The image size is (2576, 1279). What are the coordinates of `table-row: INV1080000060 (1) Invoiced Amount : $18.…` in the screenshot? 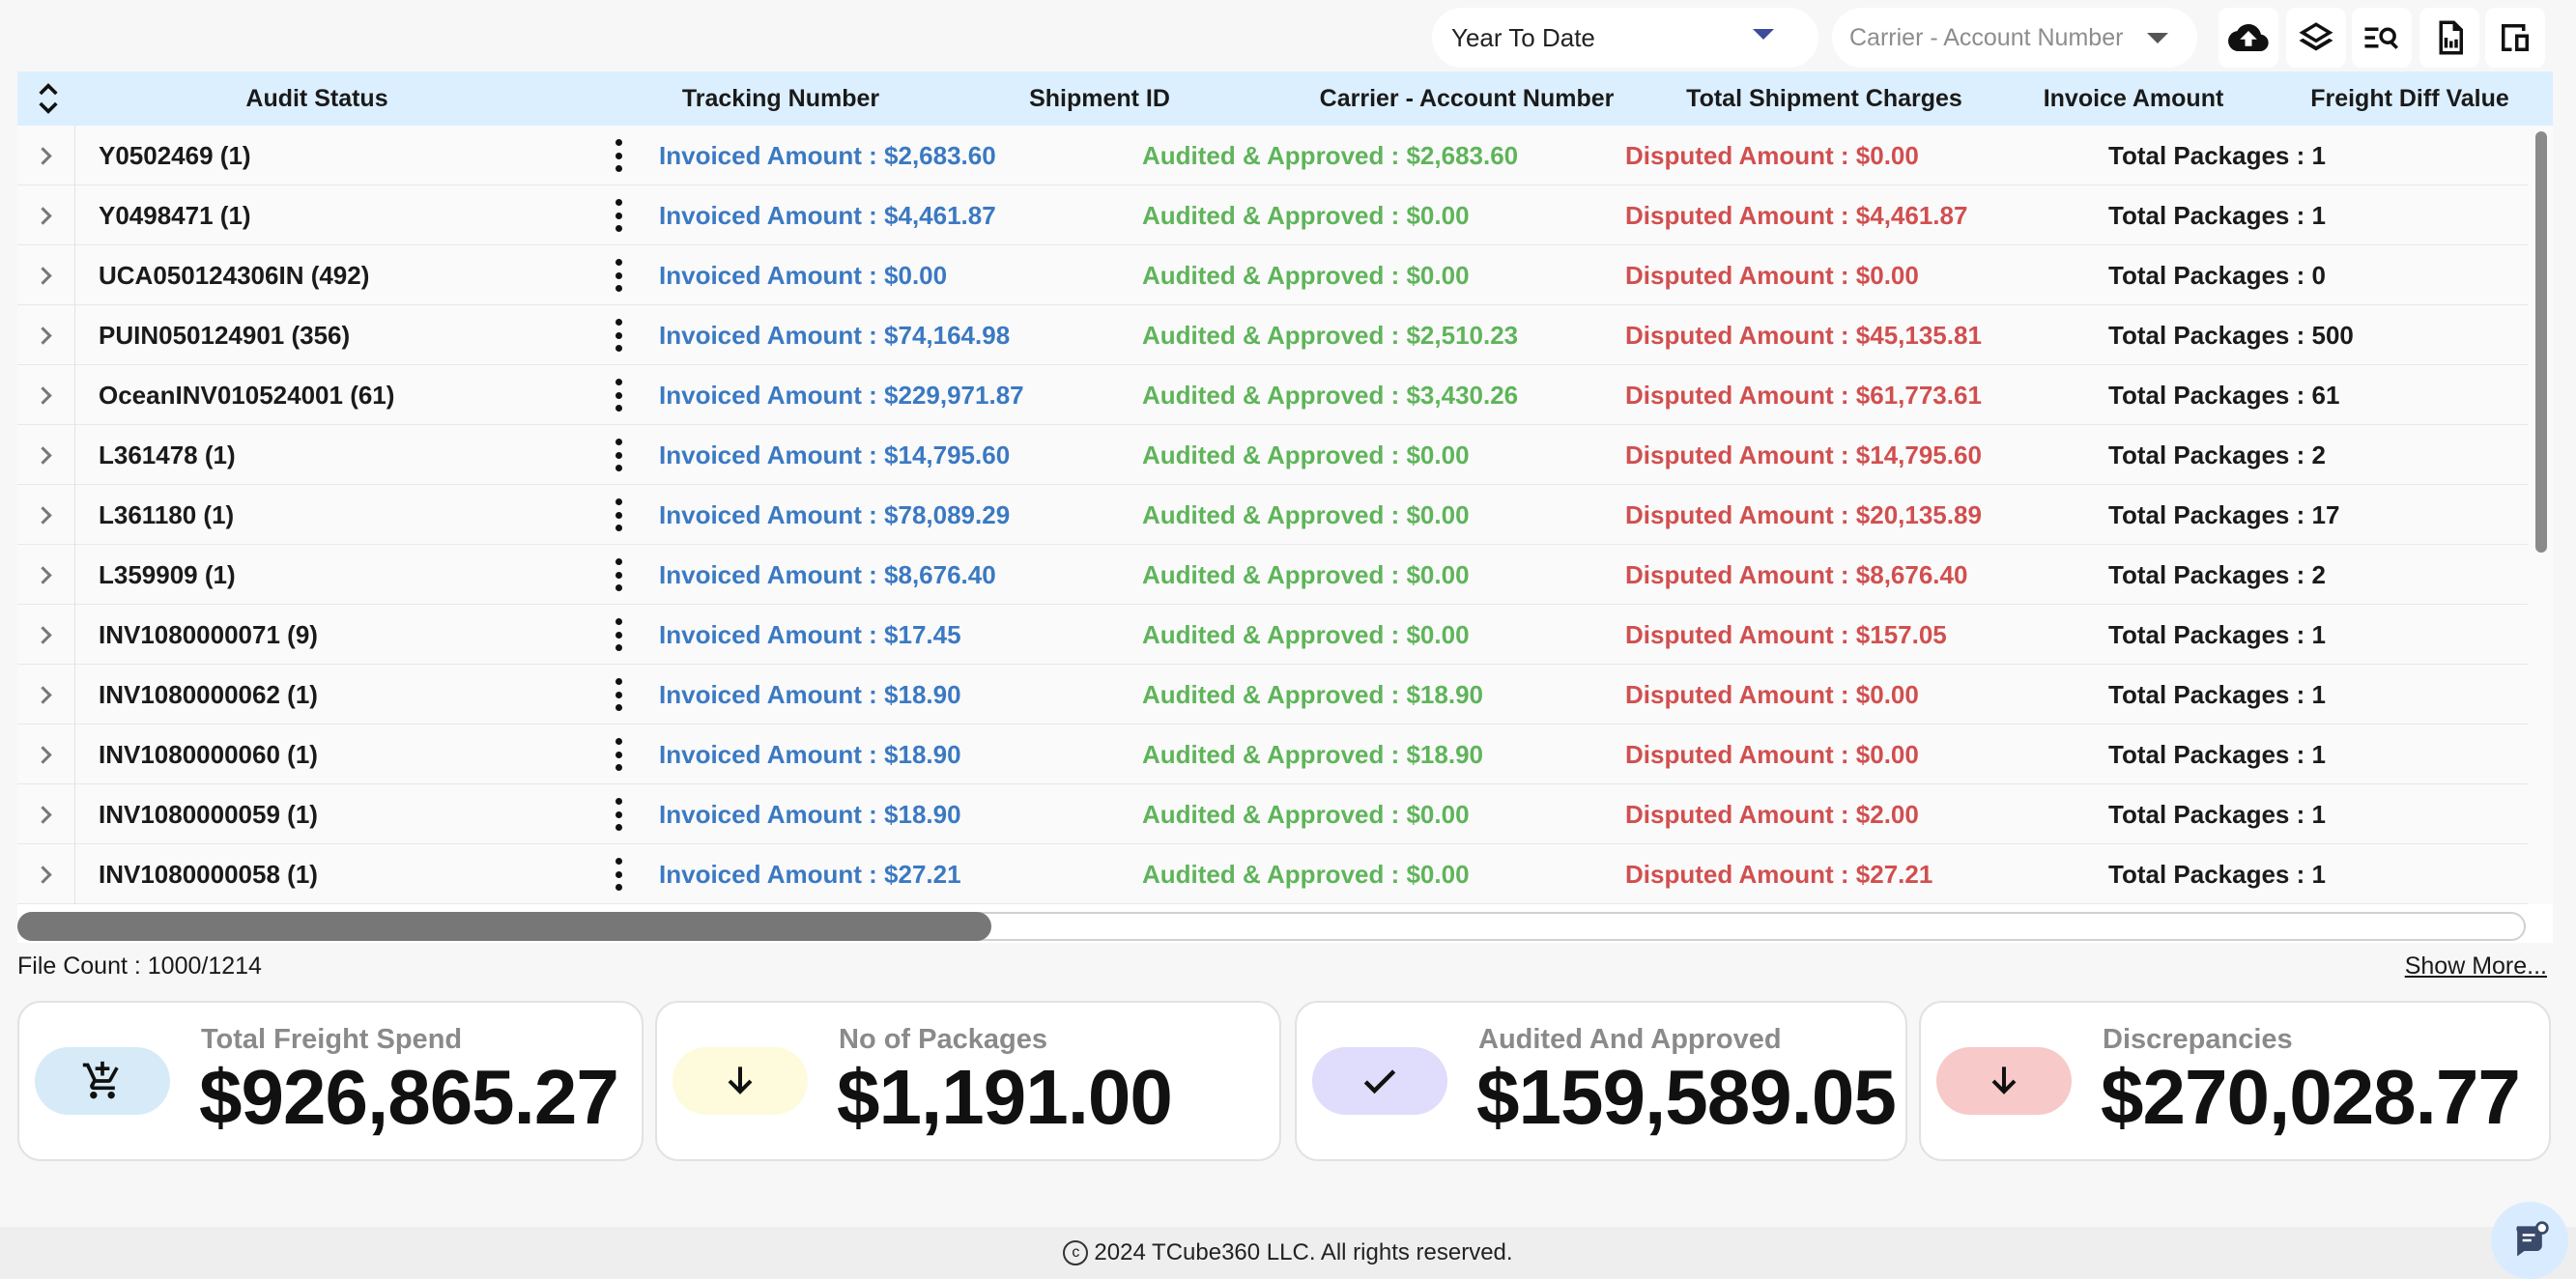 It's located at (1274, 754).